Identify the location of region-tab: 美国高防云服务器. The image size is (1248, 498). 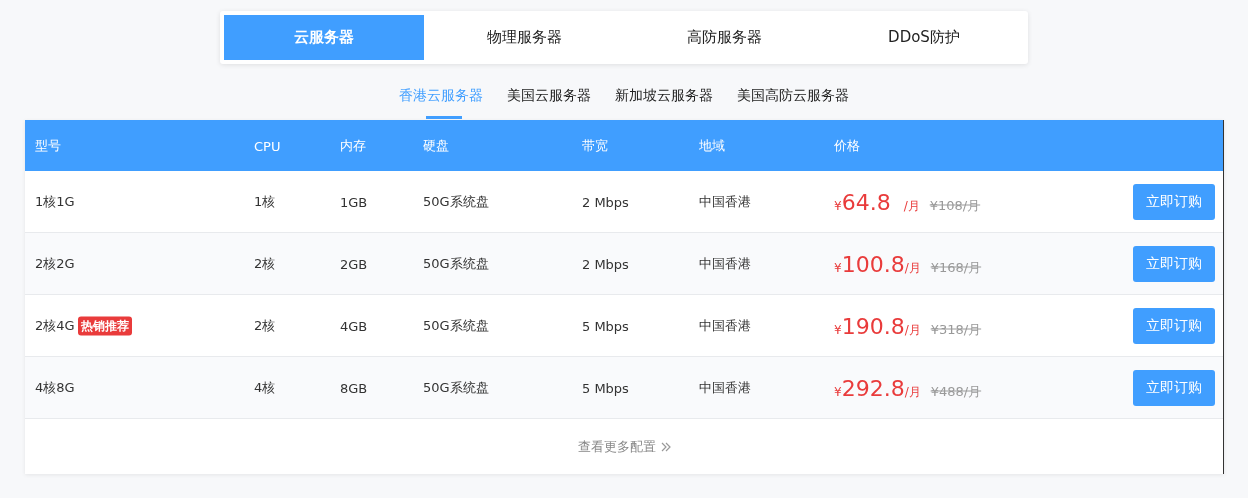
(793, 101).